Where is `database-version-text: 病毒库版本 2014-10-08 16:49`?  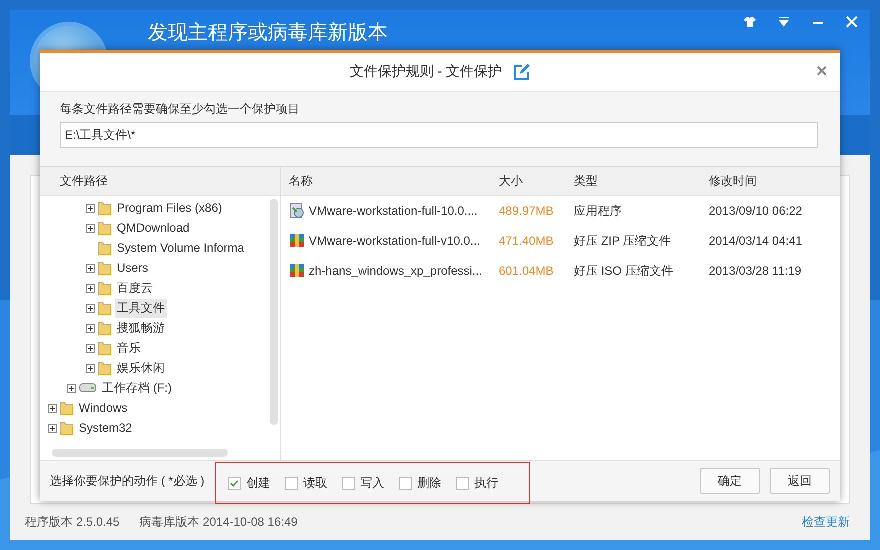
database-version-text: 病毒库版本 2014-10-08 16:49 is located at coordinates (219, 522).